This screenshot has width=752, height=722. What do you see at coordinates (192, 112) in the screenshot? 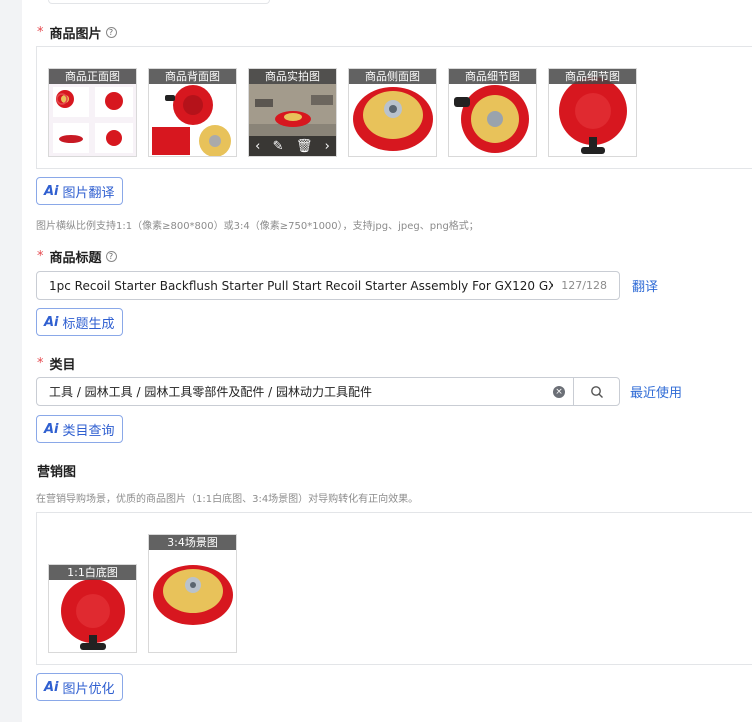
I see `product-thumb-back: 商品背面图` at bounding box center [192, 112].